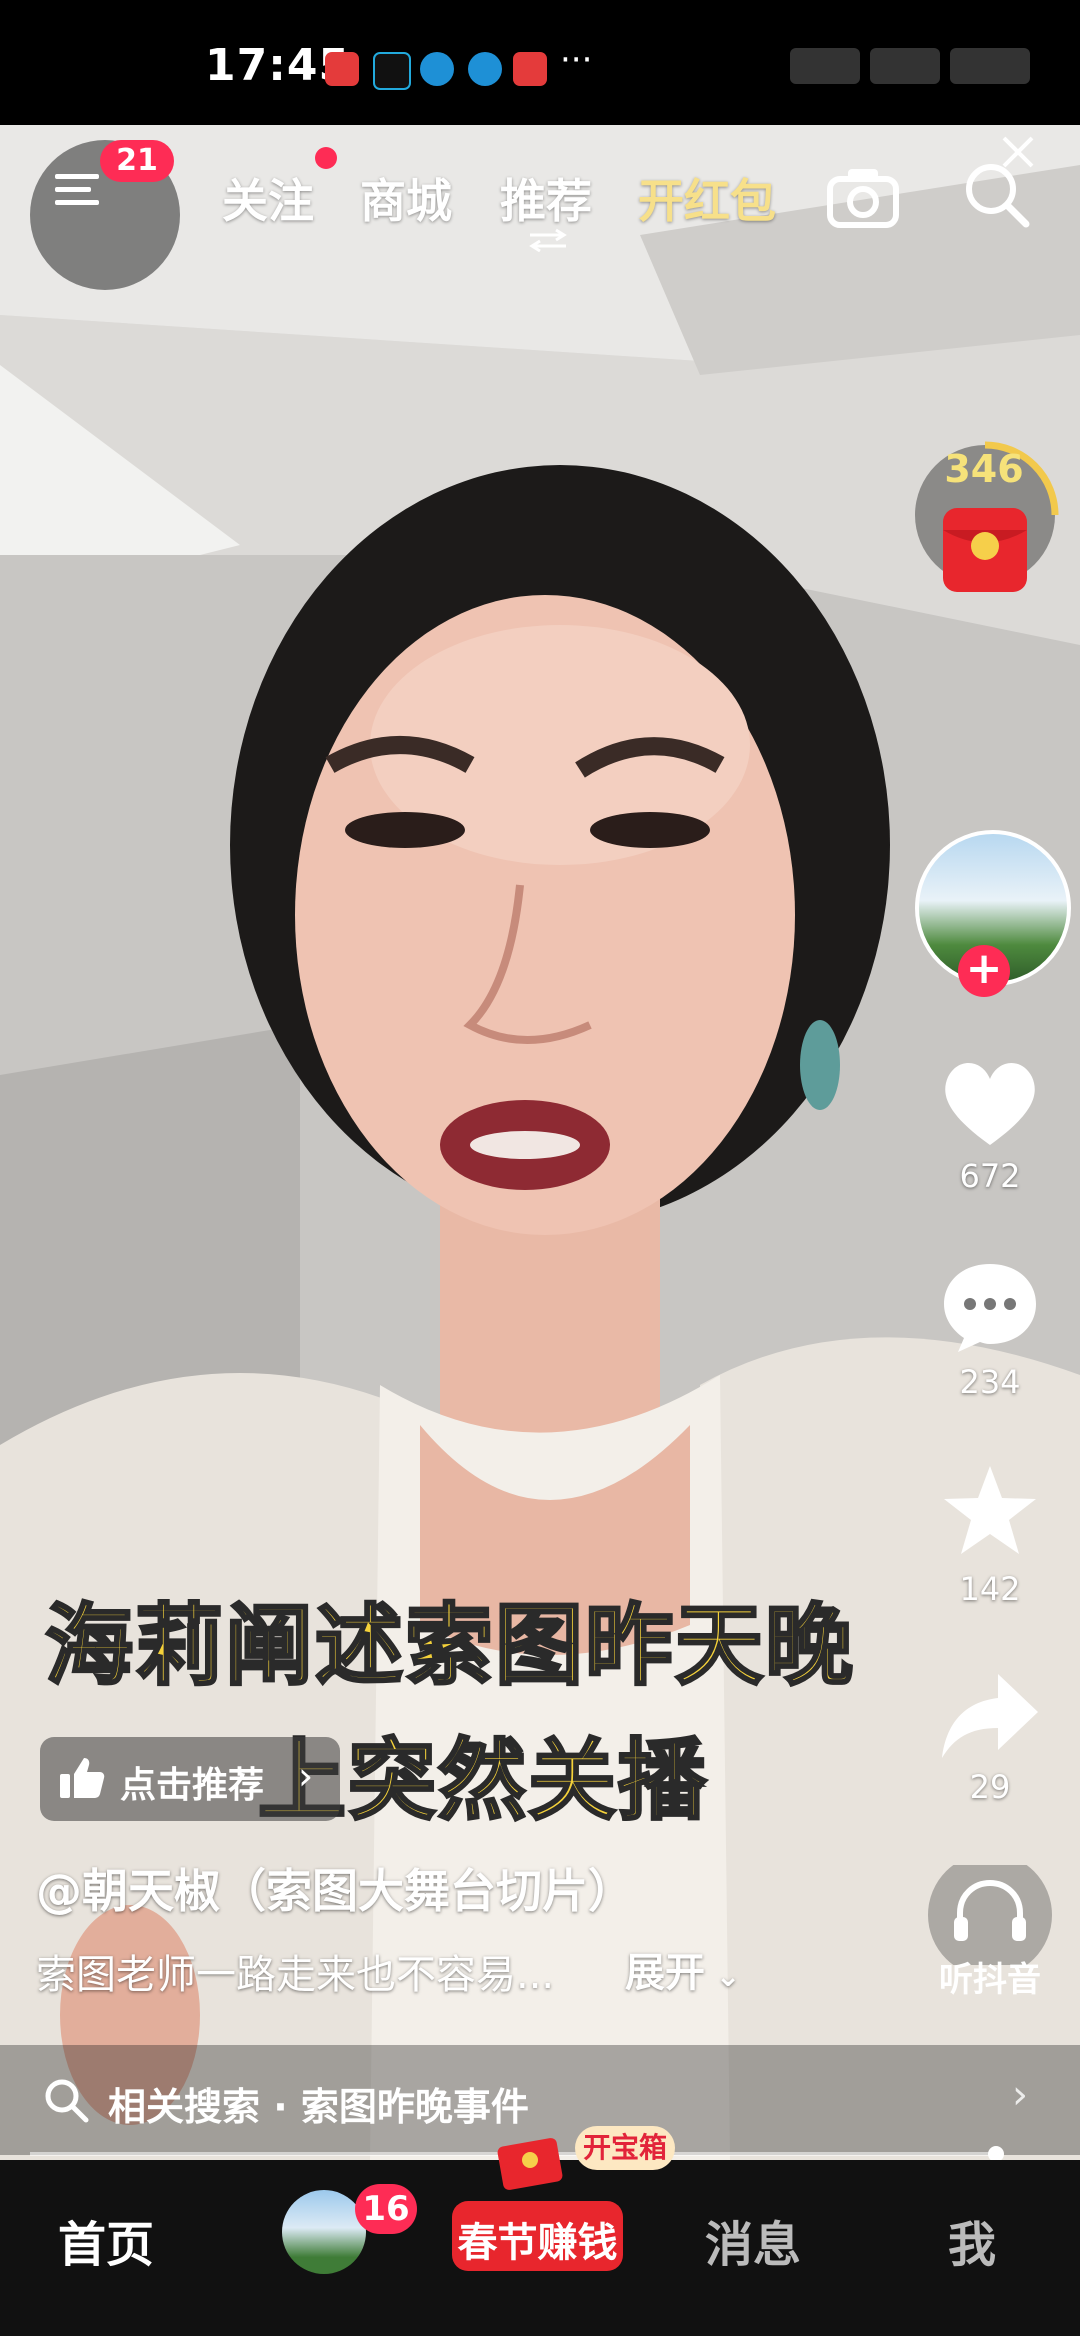 The height and width of the screenshot is (2336, 1080). I want to click on search-icon, so click(67, 2101).